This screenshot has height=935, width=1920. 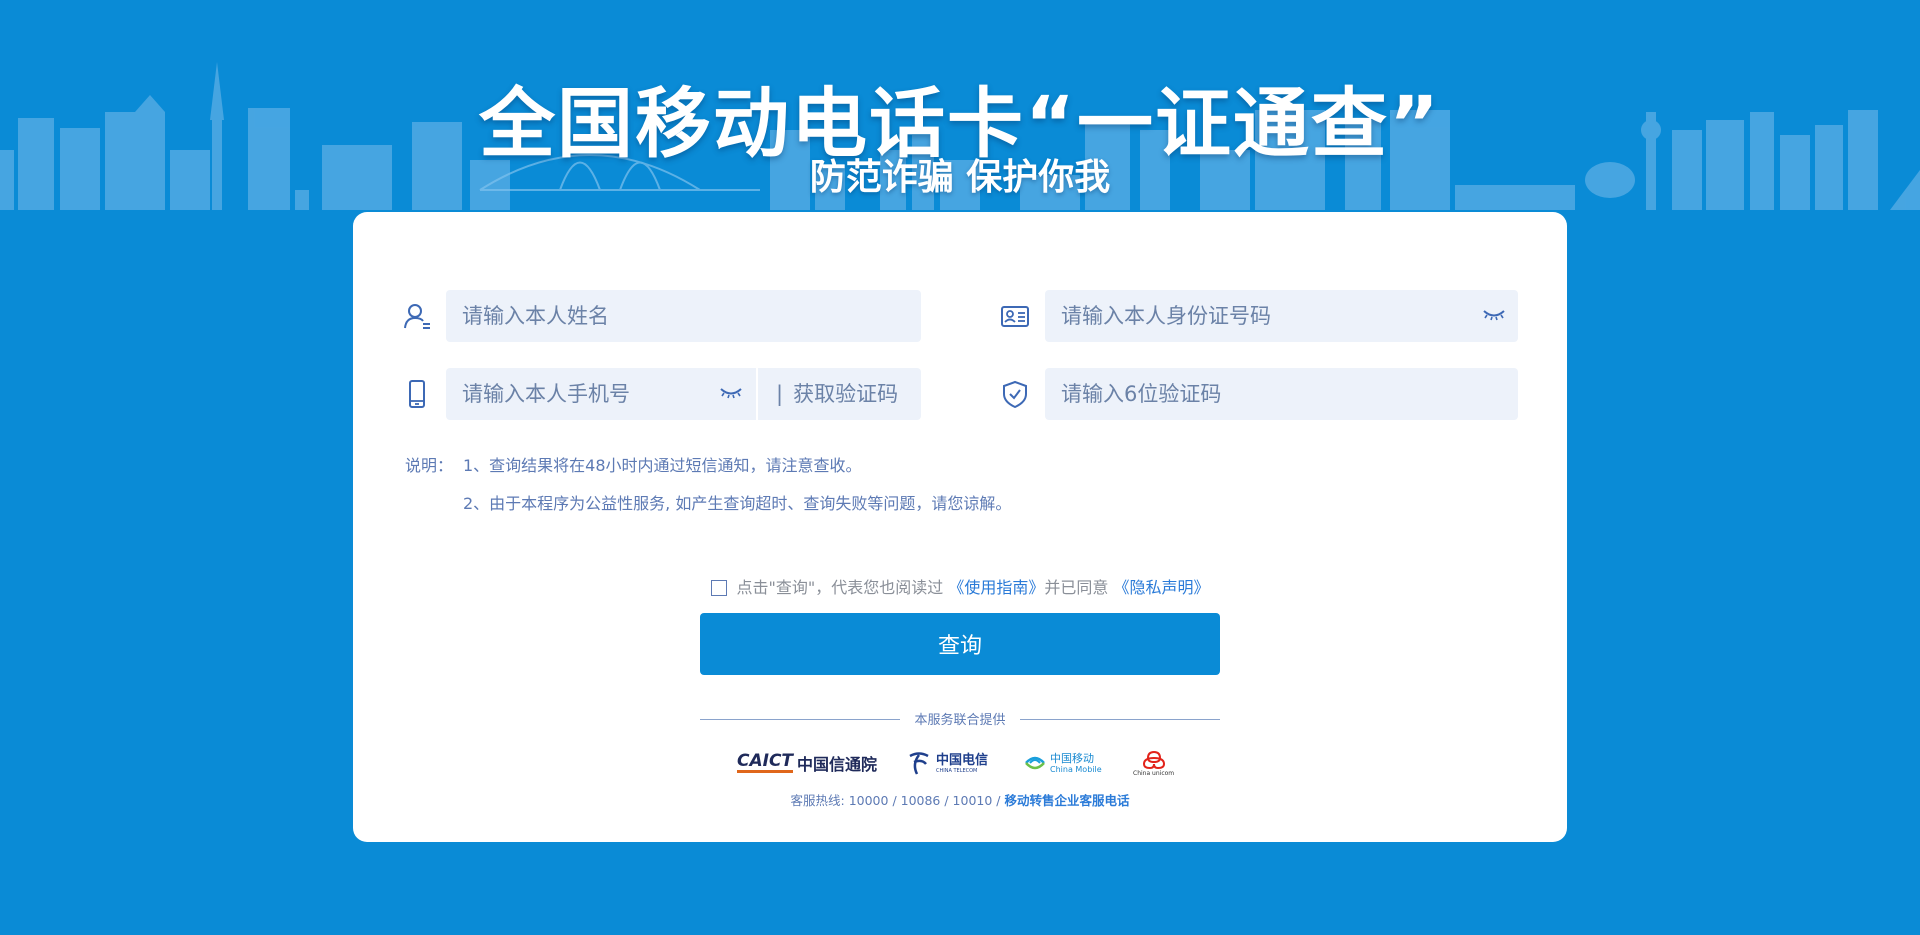 What do you see at coordinates (1076, 769) in the screenshot?
I see `china-mobile-en: China Mobile` at bounding box center [1076, 769].